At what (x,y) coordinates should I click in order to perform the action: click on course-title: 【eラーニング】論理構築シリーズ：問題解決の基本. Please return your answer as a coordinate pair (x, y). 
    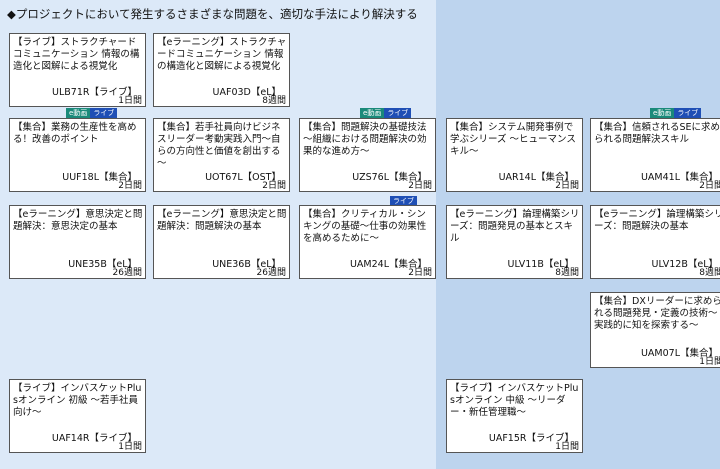
    Looking at the image, I should click on (657, 220).